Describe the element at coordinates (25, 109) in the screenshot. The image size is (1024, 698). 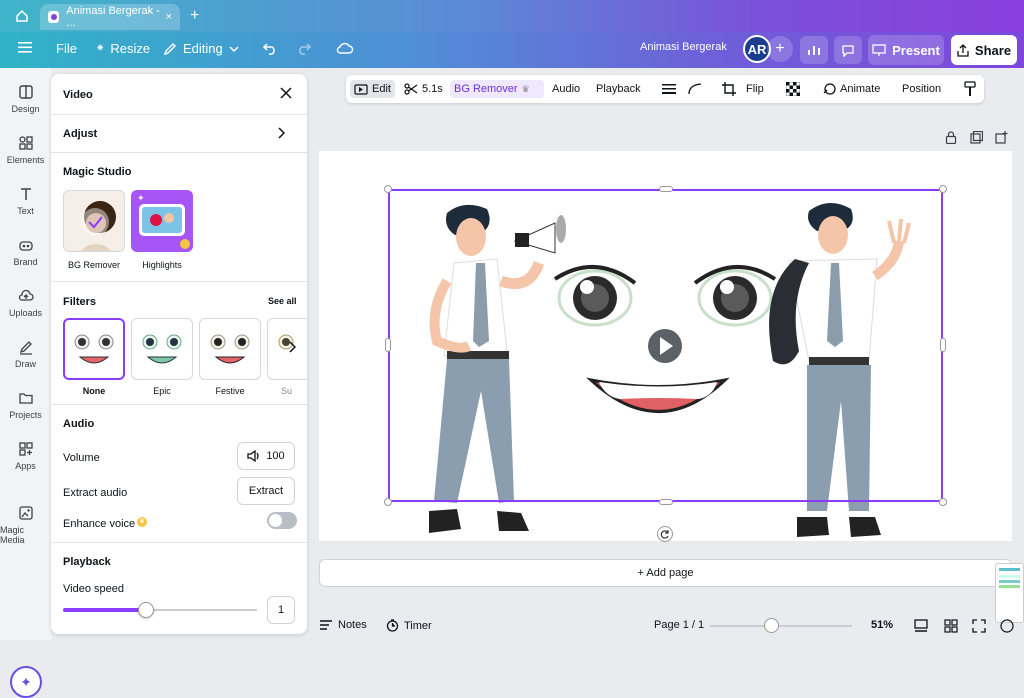
I see `rail-label: Design` at that location.